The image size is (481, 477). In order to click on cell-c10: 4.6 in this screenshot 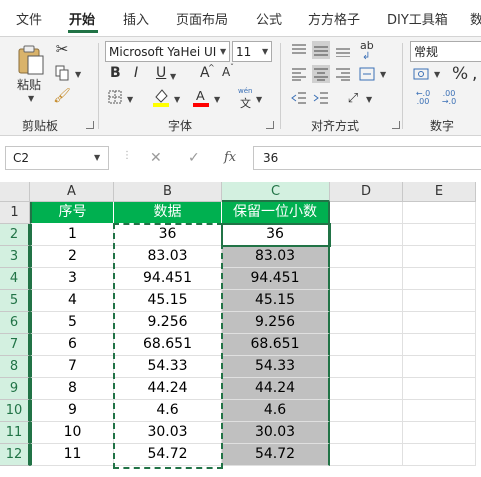, I will do `click(276, 411)`.